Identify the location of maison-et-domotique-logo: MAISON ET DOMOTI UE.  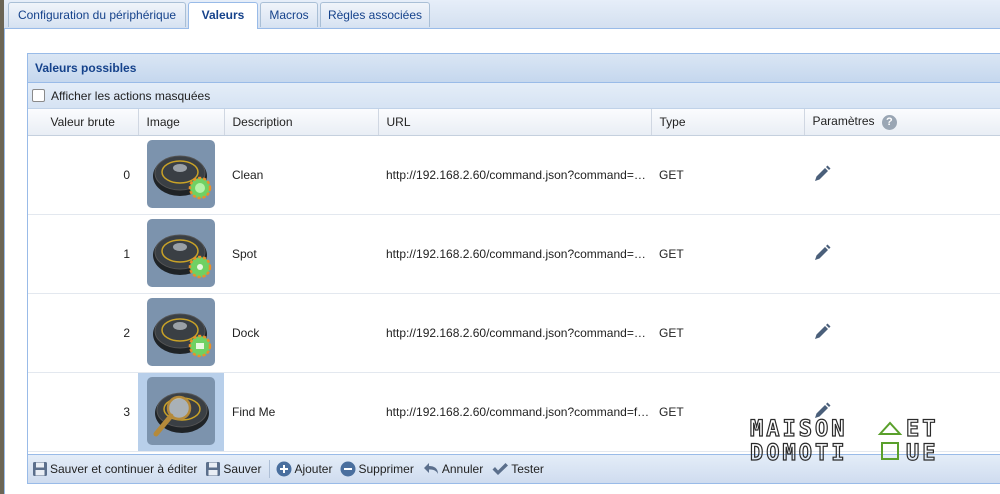
(844, 440).